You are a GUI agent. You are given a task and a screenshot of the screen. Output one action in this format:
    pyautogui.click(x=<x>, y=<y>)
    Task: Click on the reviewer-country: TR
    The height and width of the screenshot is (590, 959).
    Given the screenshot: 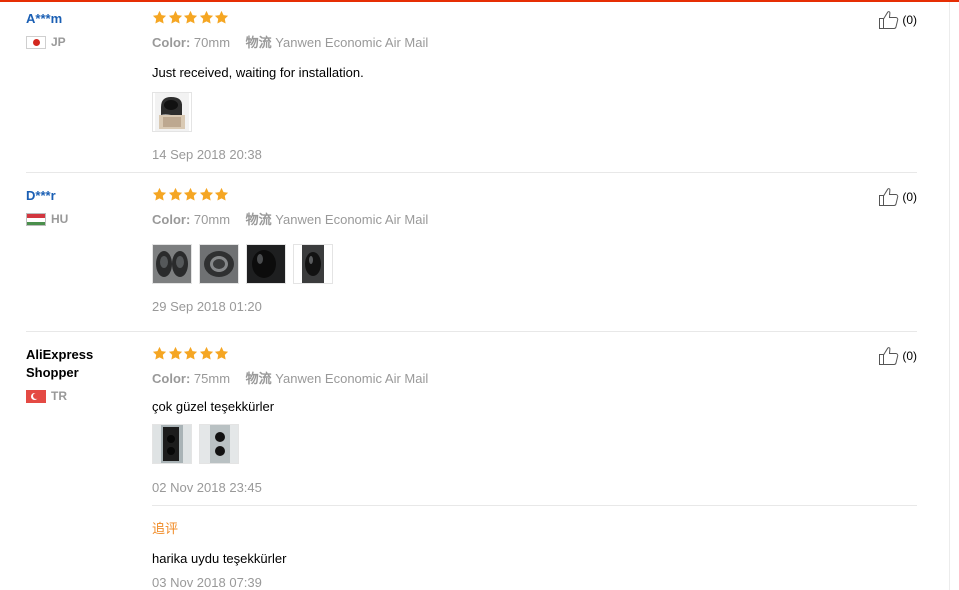 What is the action you would take?
    pyautogui.click(x=81, y=396)
    